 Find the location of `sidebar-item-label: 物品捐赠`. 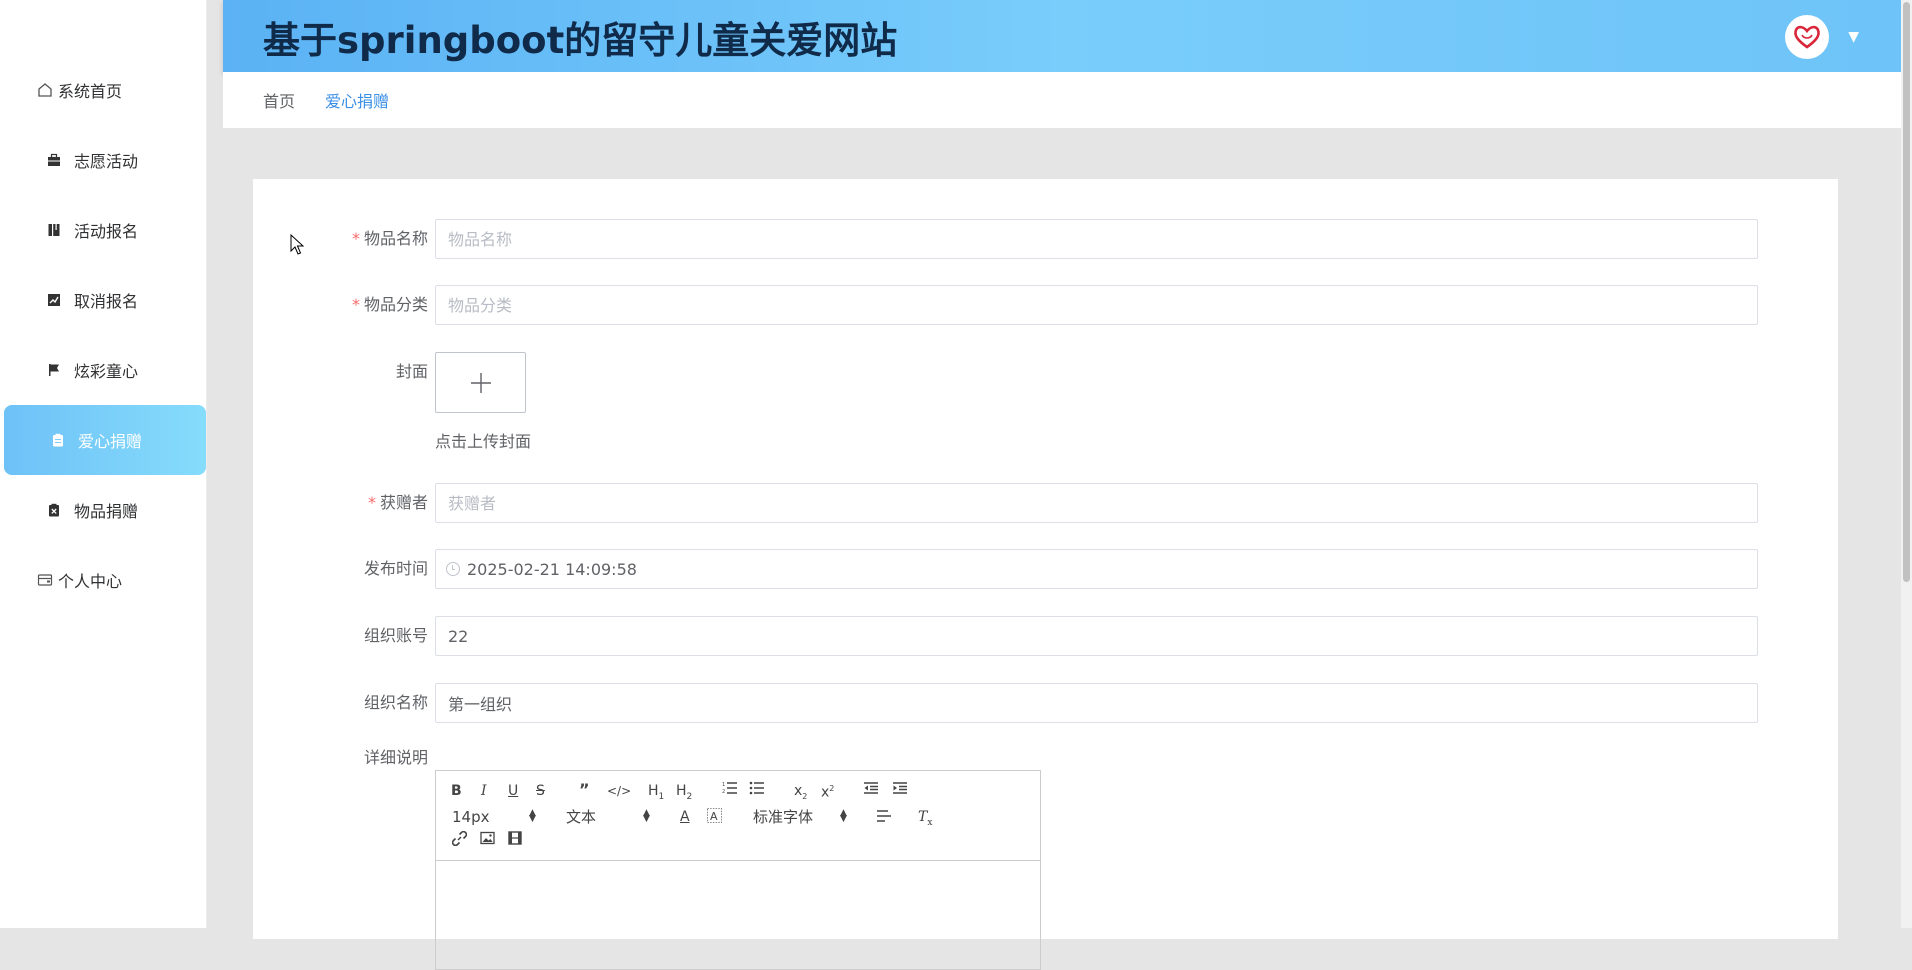

sidebar-item-label: 物品捐赠 is located at coordinates (106, 511).